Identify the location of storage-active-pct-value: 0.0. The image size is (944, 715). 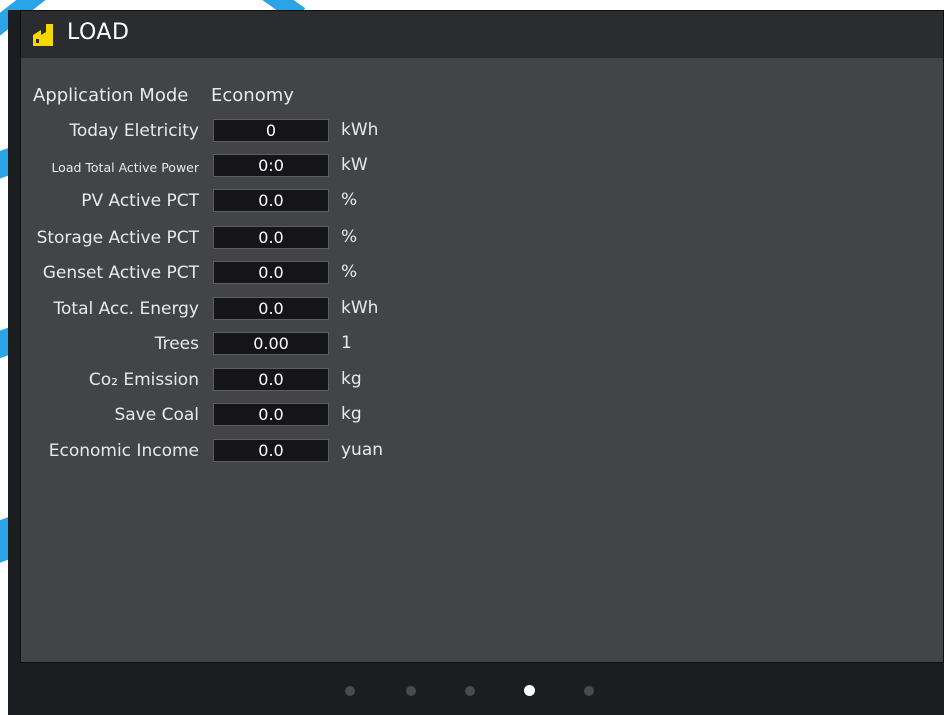
(271, 237).